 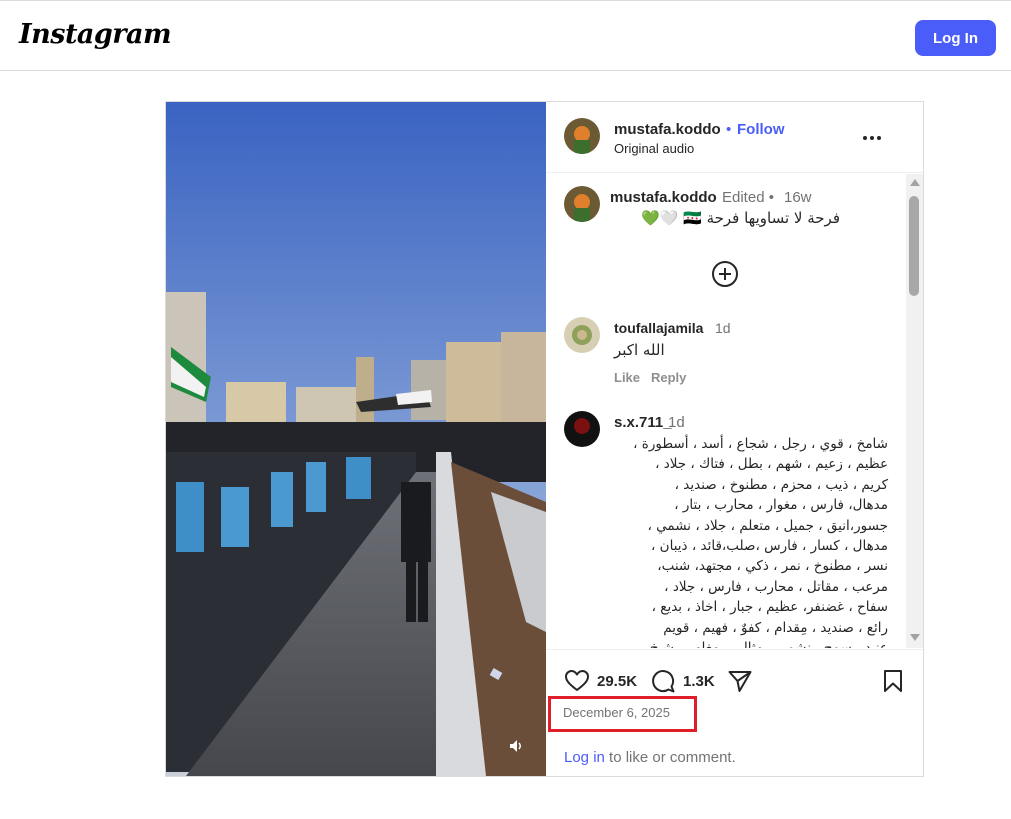 I want to click on comment-line: عنيد ، سمح ، نشمي ، مثالي ، مغامر ، شيخ, so click(x=748, y=643).